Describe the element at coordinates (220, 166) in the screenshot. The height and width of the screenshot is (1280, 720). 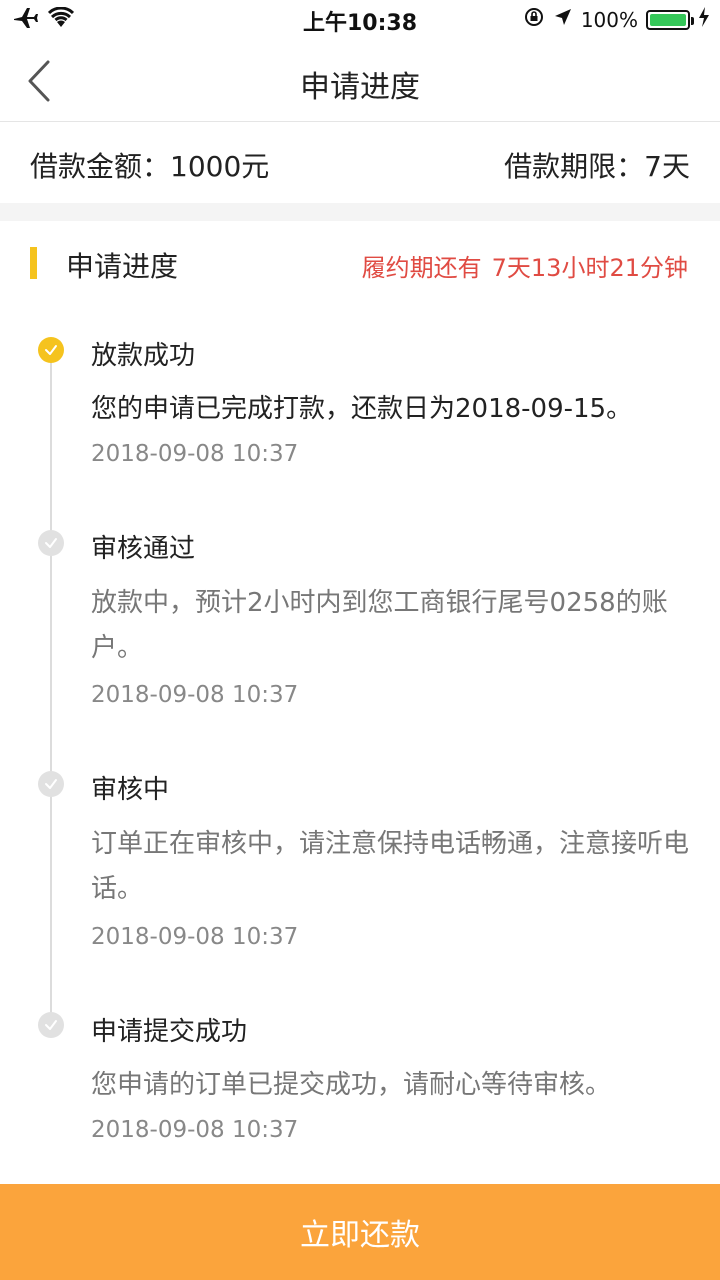
I see `loan-amount-value: 1000元` at that location.